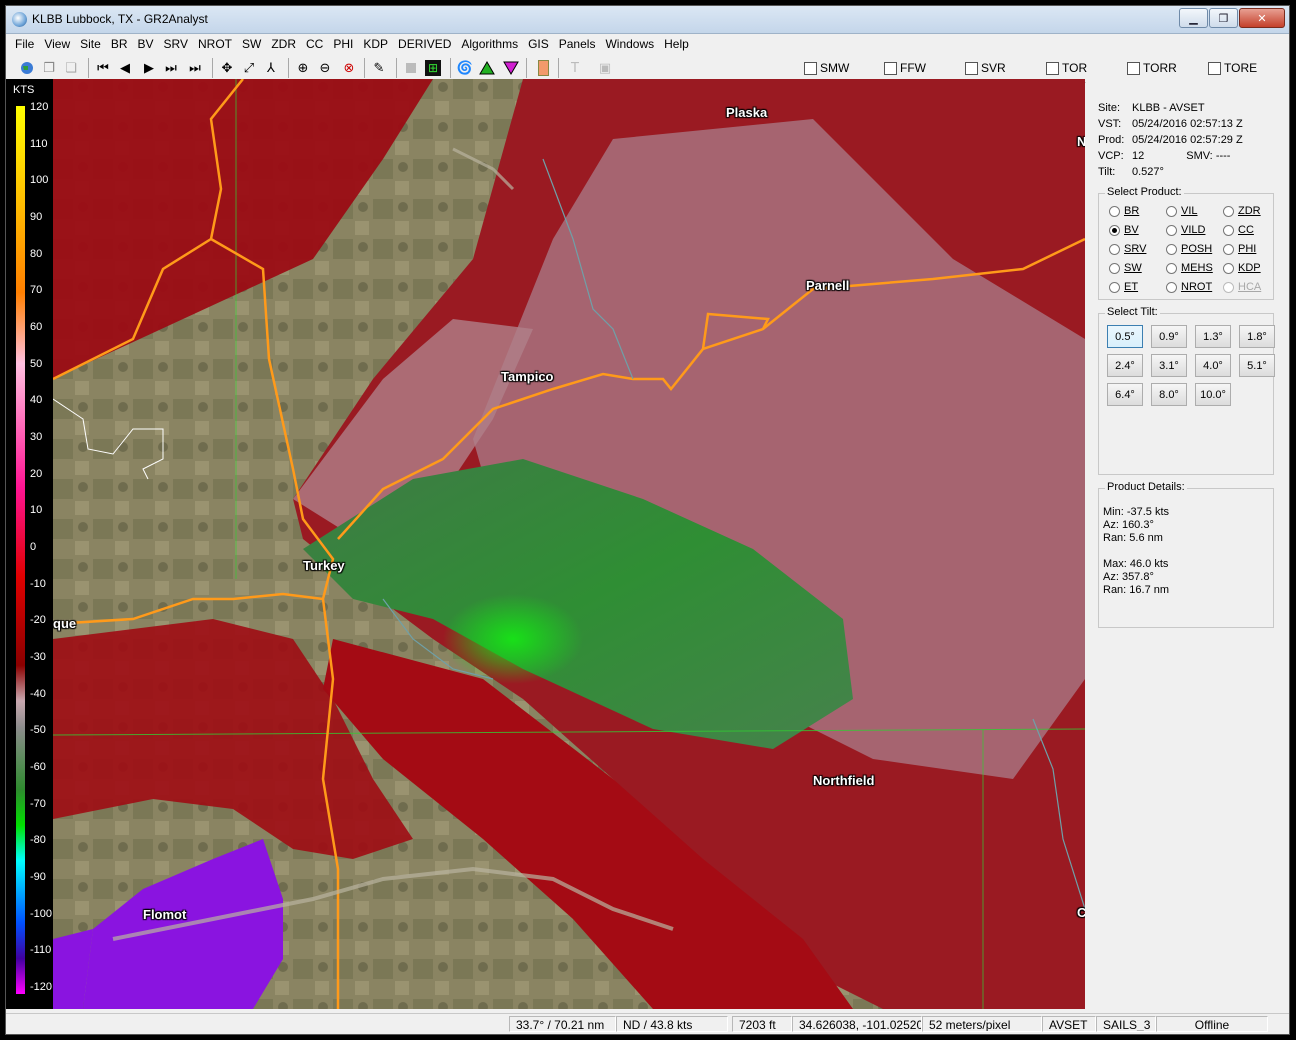  I want to click on next-frame-icon: ⏭, so click(171, 68).